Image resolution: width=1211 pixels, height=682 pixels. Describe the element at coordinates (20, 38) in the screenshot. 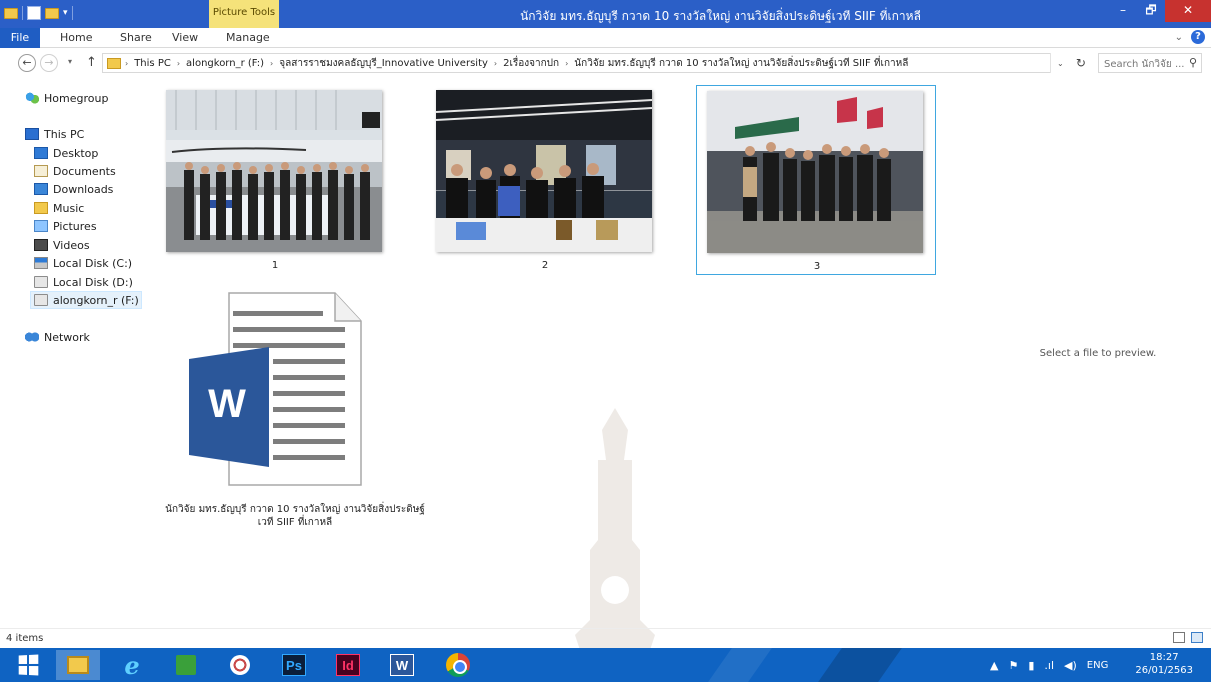

I see `tab-file: File` at that location.